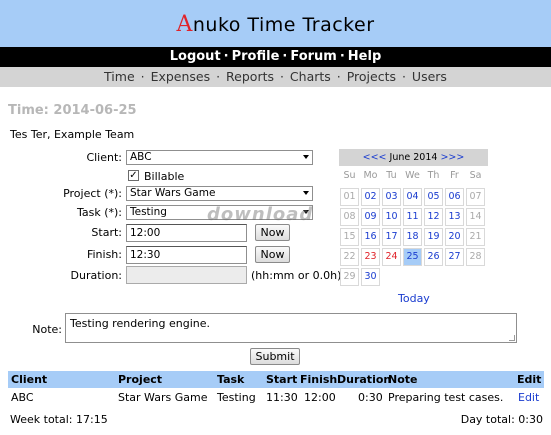 The width and height of the screenshot is (551, 435). I want to click on calendar-prev-link: <<<, so click(375, 157).